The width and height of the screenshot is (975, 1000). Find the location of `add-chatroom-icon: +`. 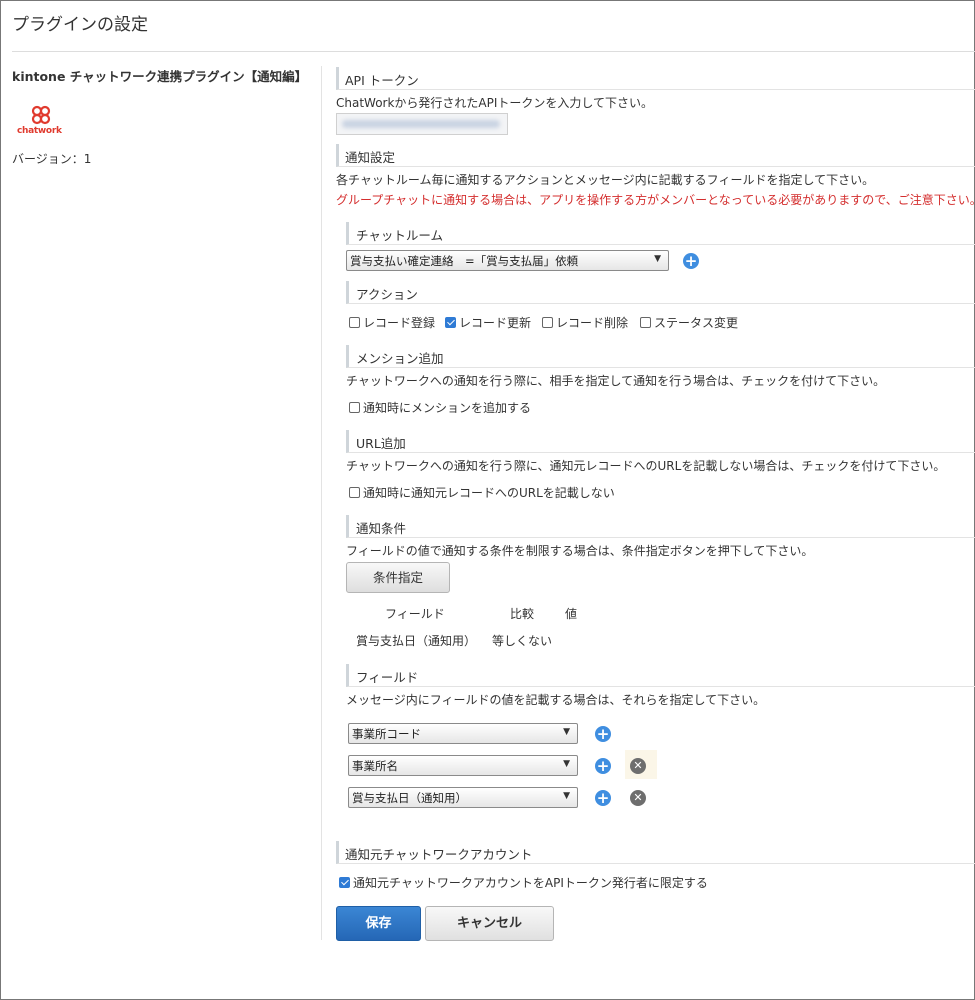

add-chatroom-icon: + is located at coordinates (691, 261).